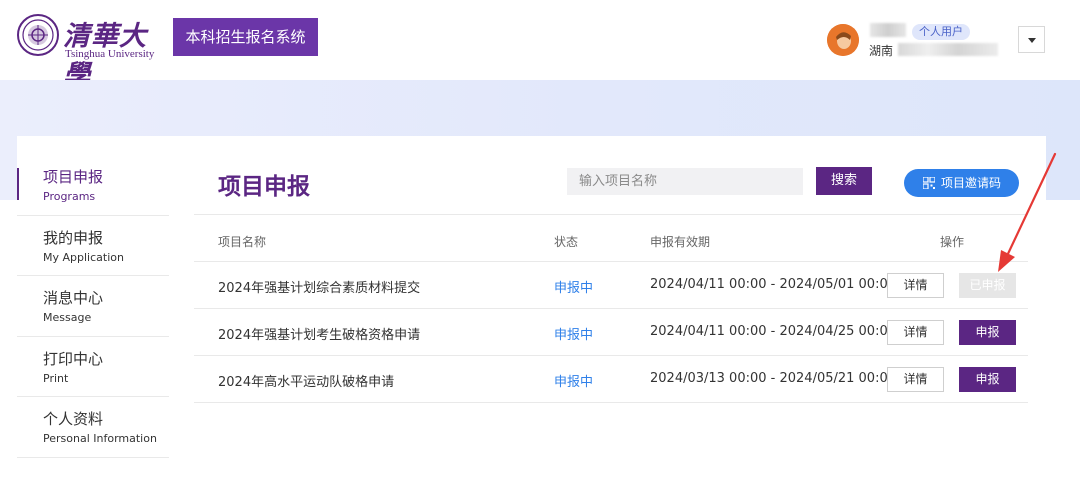 The width and height of the screenshot is (1080, 491). I want to click on column-header-actions: 操作, so click(952, 242).